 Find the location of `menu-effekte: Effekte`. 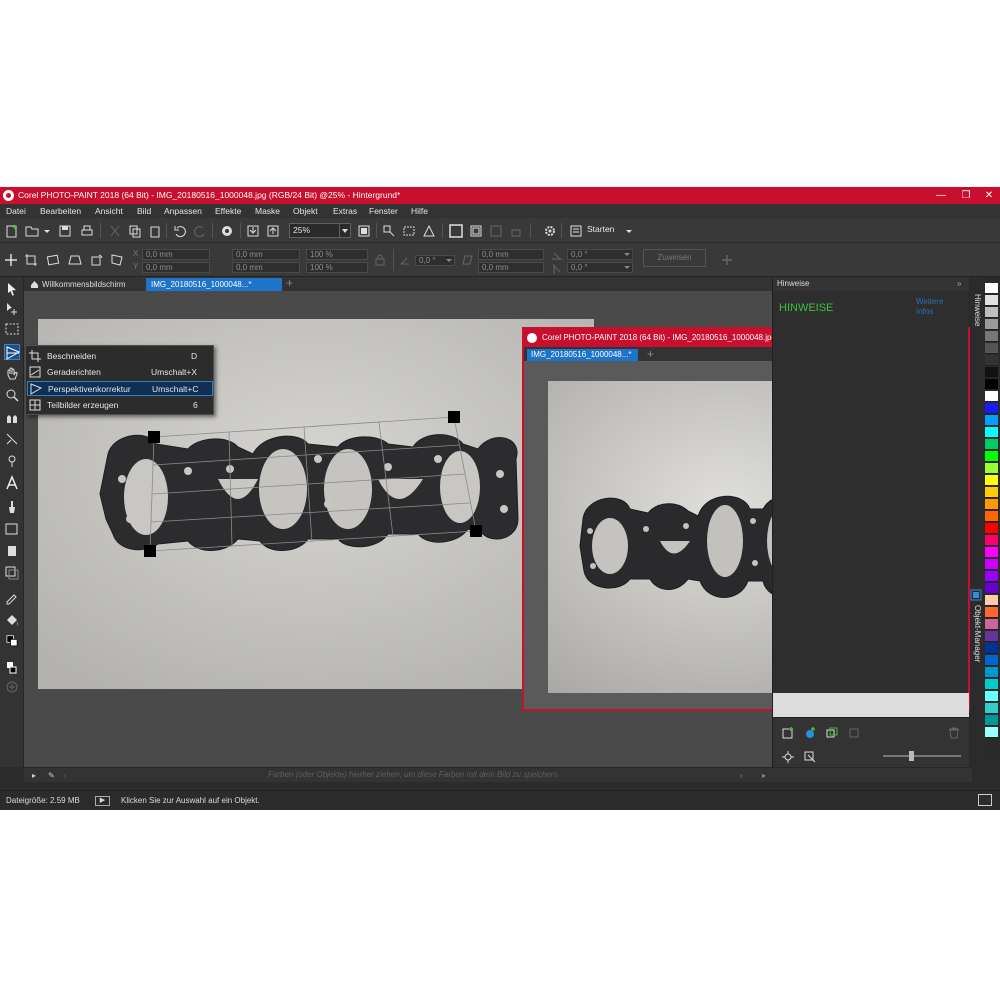

menu-effekte: Effekte is located at coordinates (228, 211).